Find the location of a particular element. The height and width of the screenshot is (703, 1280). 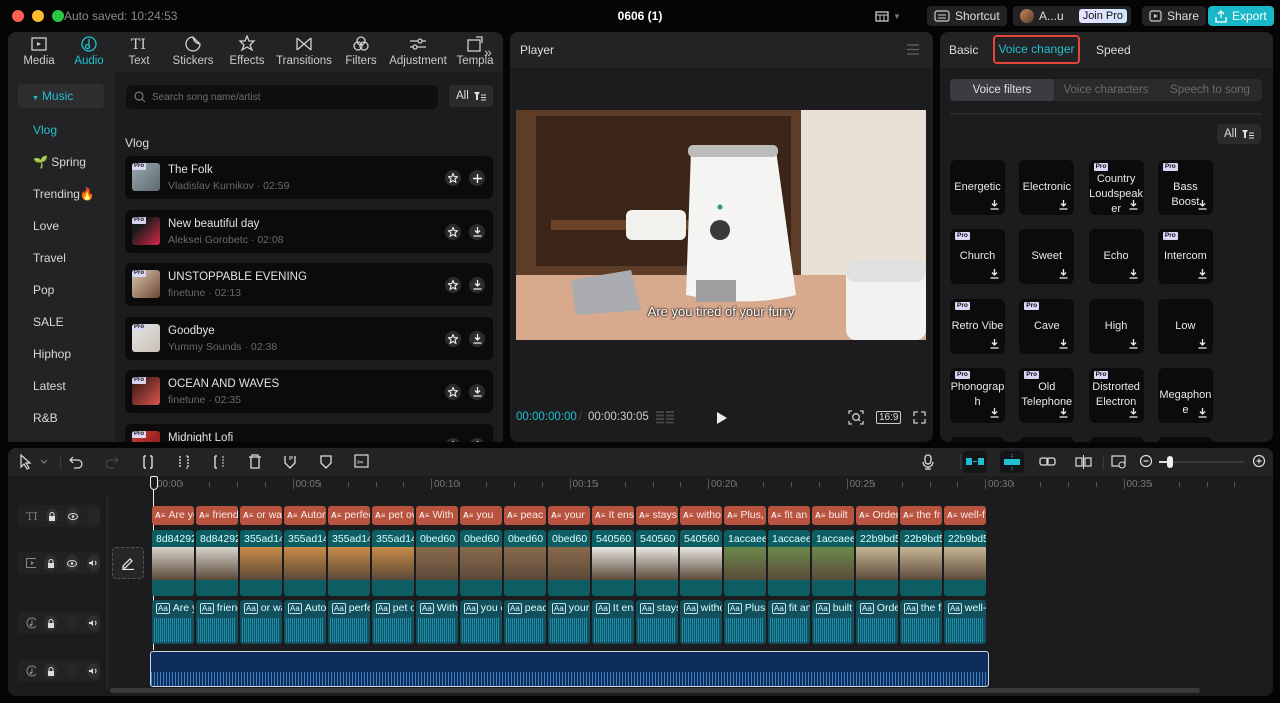

voiceover-clip: Aawithc is located at coordinates (701, 622).